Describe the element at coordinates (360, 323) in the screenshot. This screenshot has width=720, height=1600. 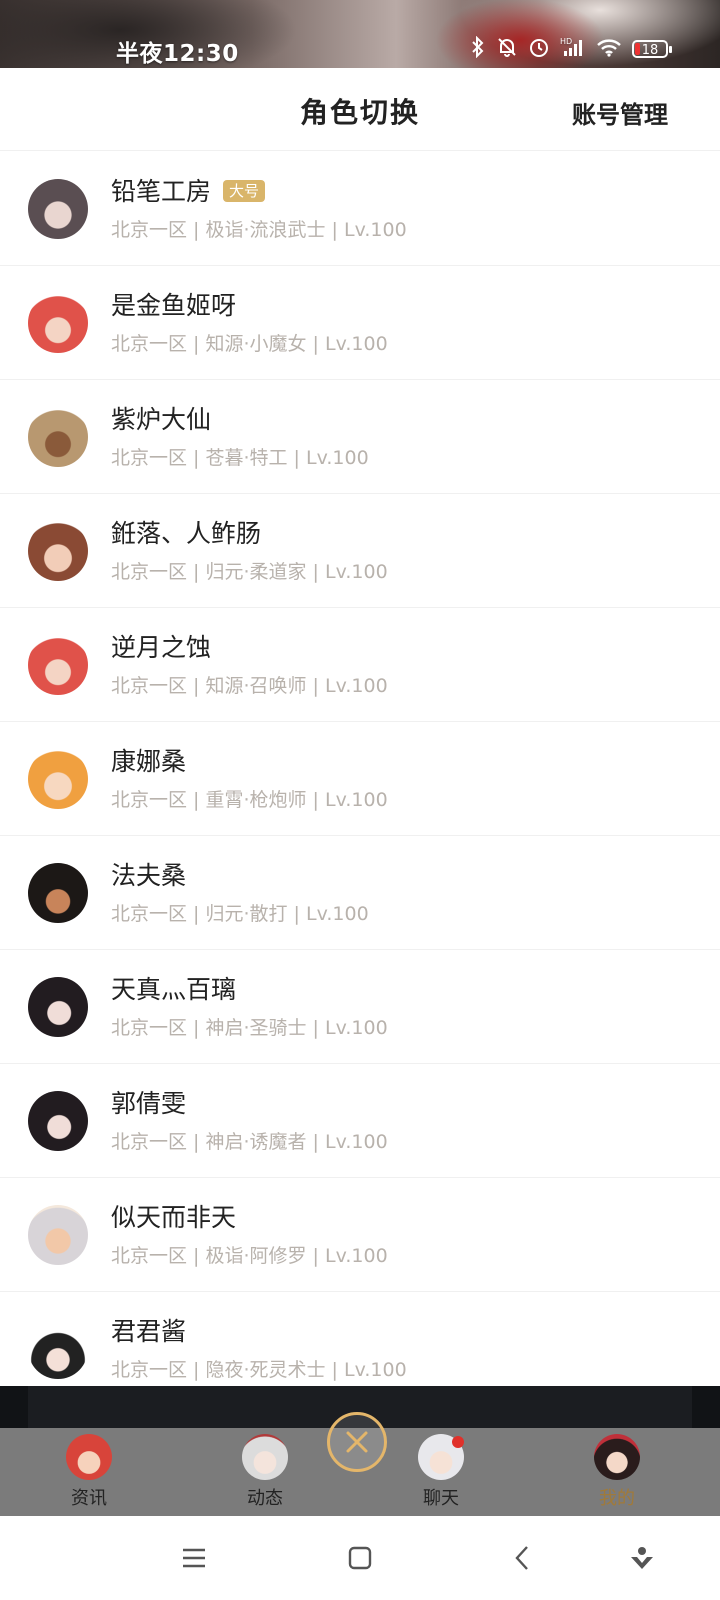
I see `role-item: 是金鱼姬呀 北京一区 | 知源·小魔女 | Lv.100` at that location.